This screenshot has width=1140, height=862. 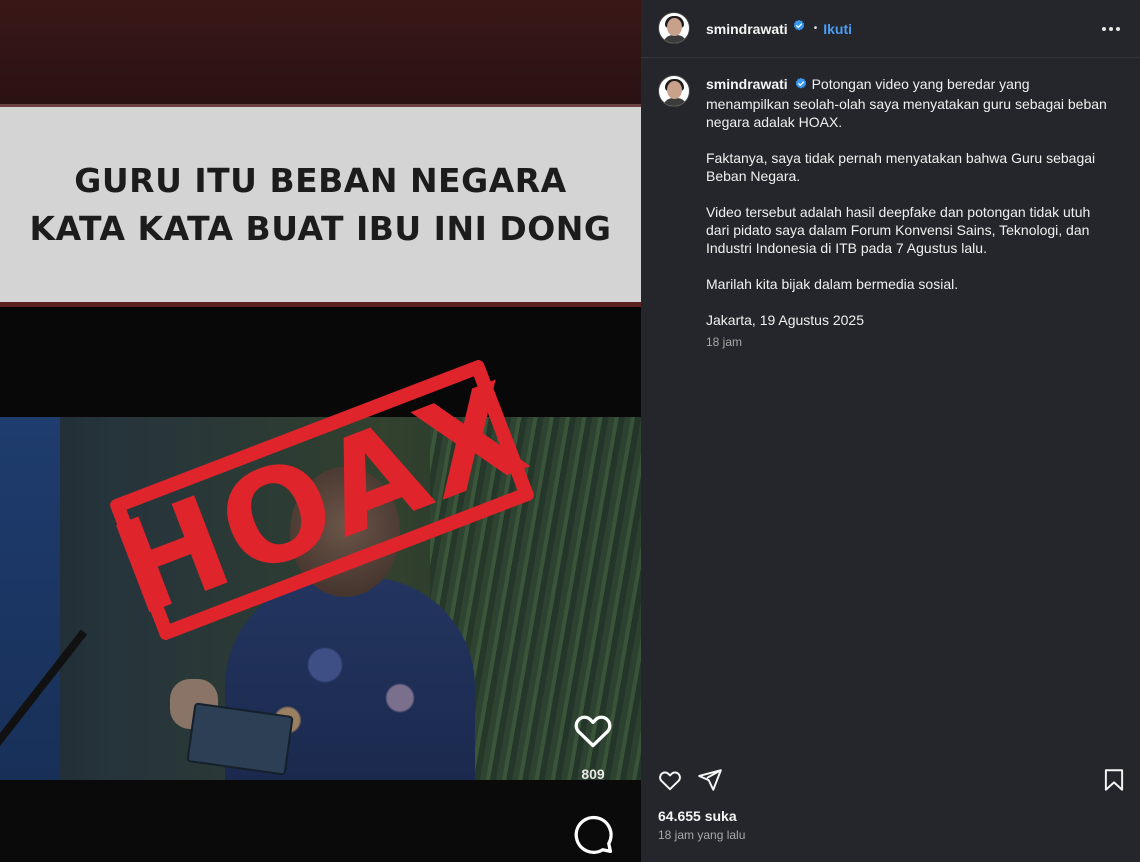 I want to click on media-bottom-band, so click(x=320, y=821).